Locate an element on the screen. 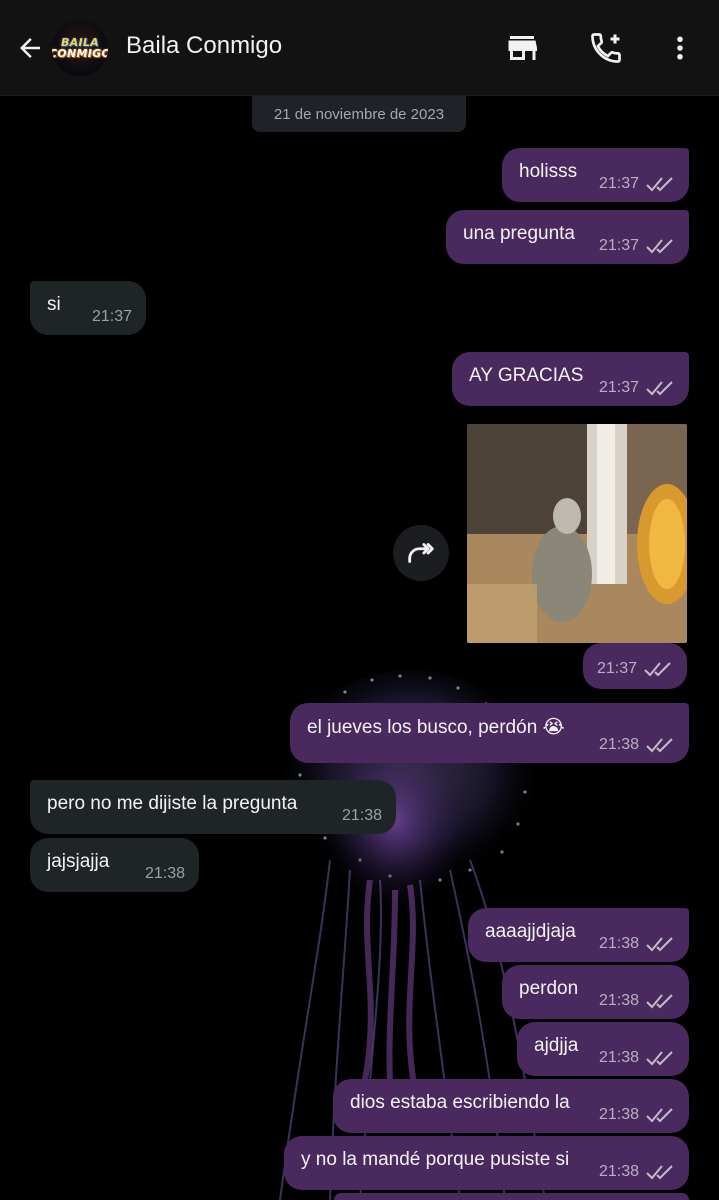 This screenshot has height=1200, width=719. arrow-left-icon is located at coordinates (30, 48).